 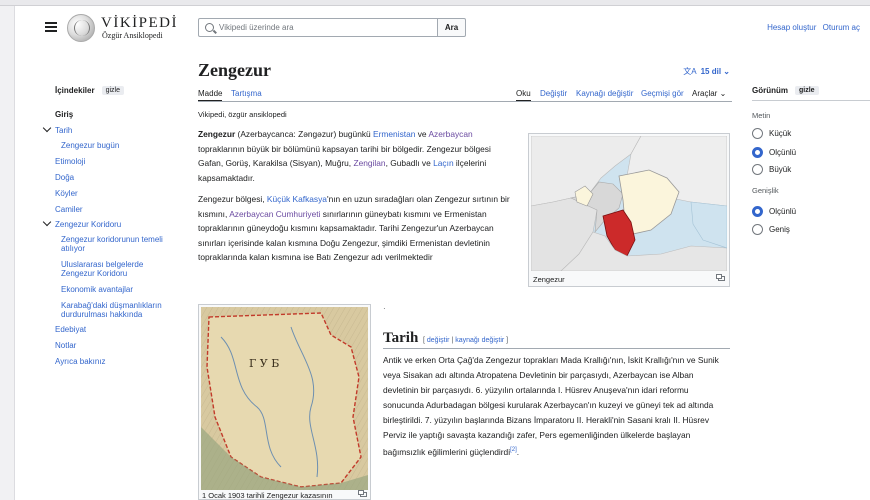 I want to click on historical-map-graphic: Г У Б, so click(x=284, y=398).